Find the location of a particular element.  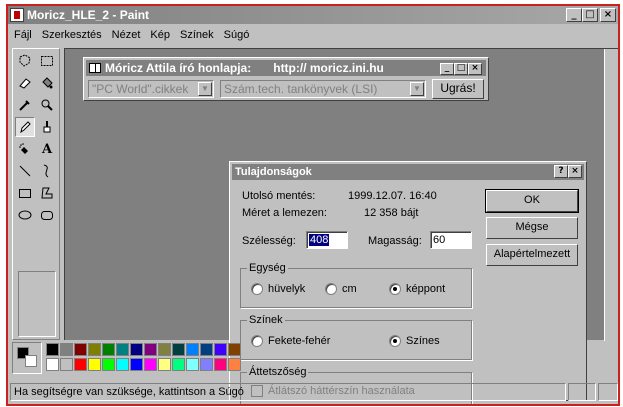

dialog-title: Tulajdonságok is located at coordinates (273, 172).